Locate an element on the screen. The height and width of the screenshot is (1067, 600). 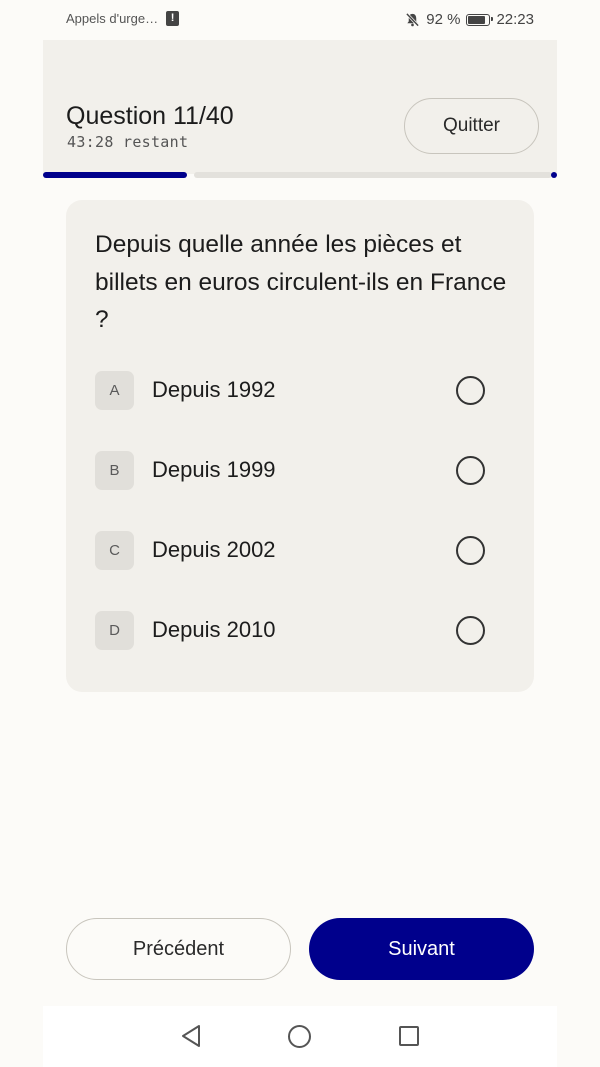
option-d: D Depuis 2010 is located at coordinates (300, 631).